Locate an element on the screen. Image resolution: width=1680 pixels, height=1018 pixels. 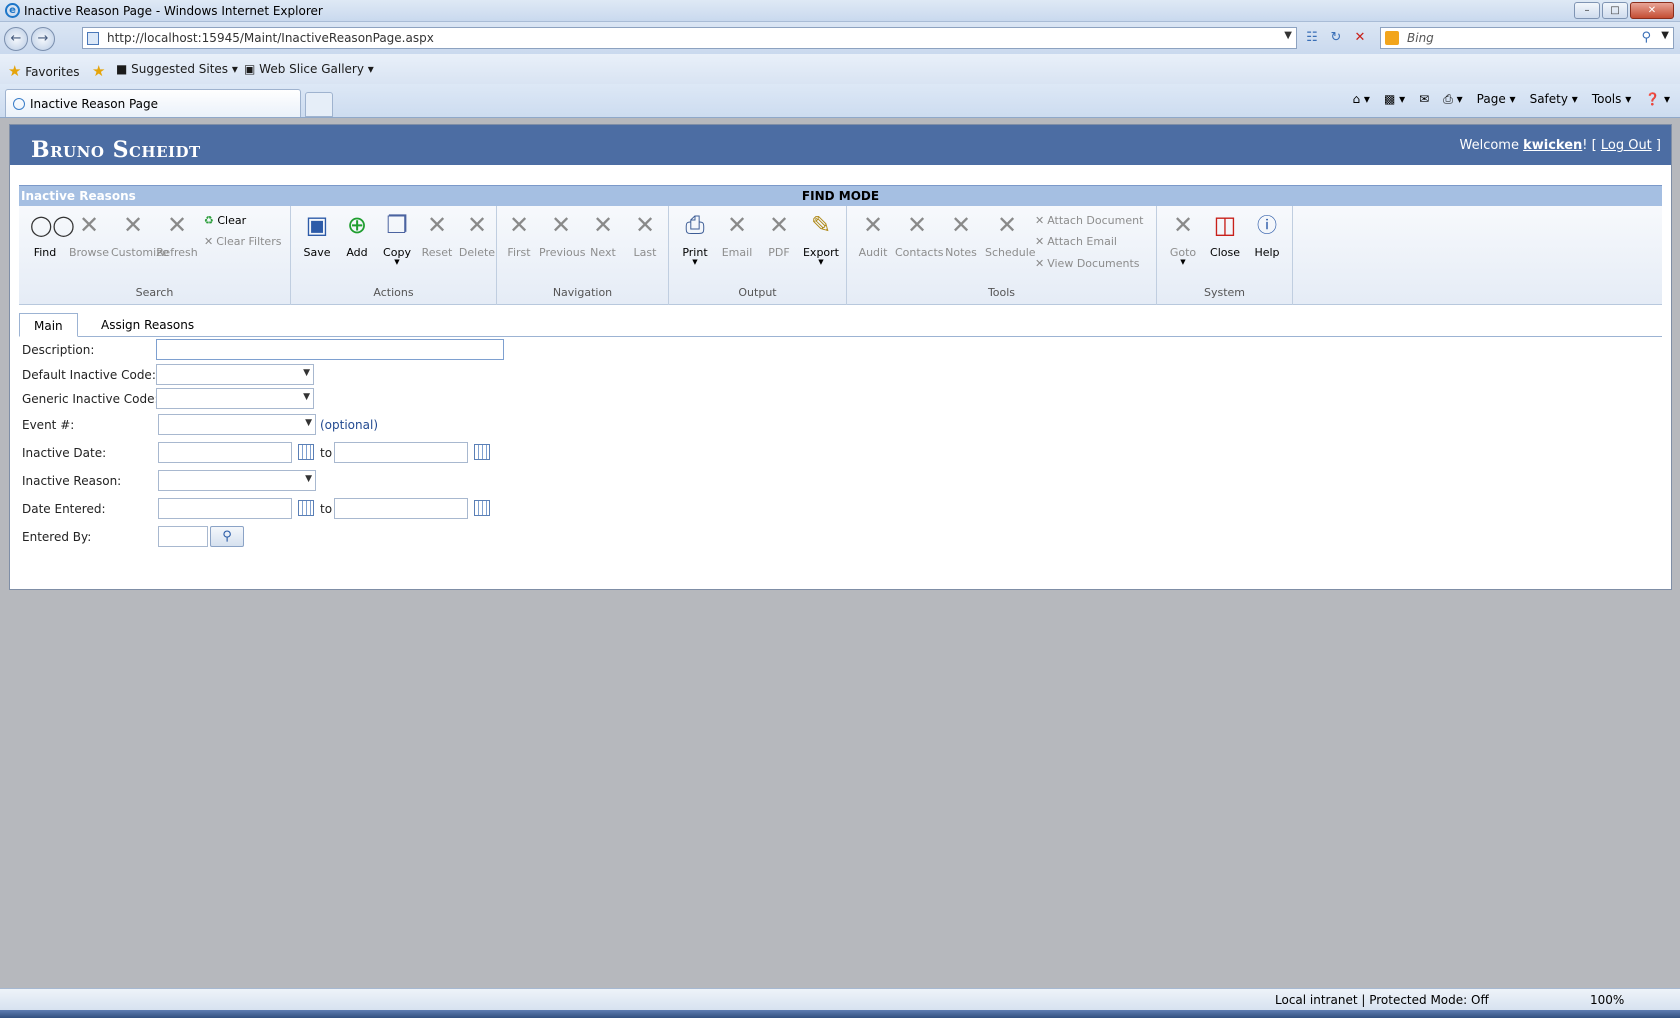
clear-filters-button: ✕ Clear Filters is located at coordinates (242, 241).